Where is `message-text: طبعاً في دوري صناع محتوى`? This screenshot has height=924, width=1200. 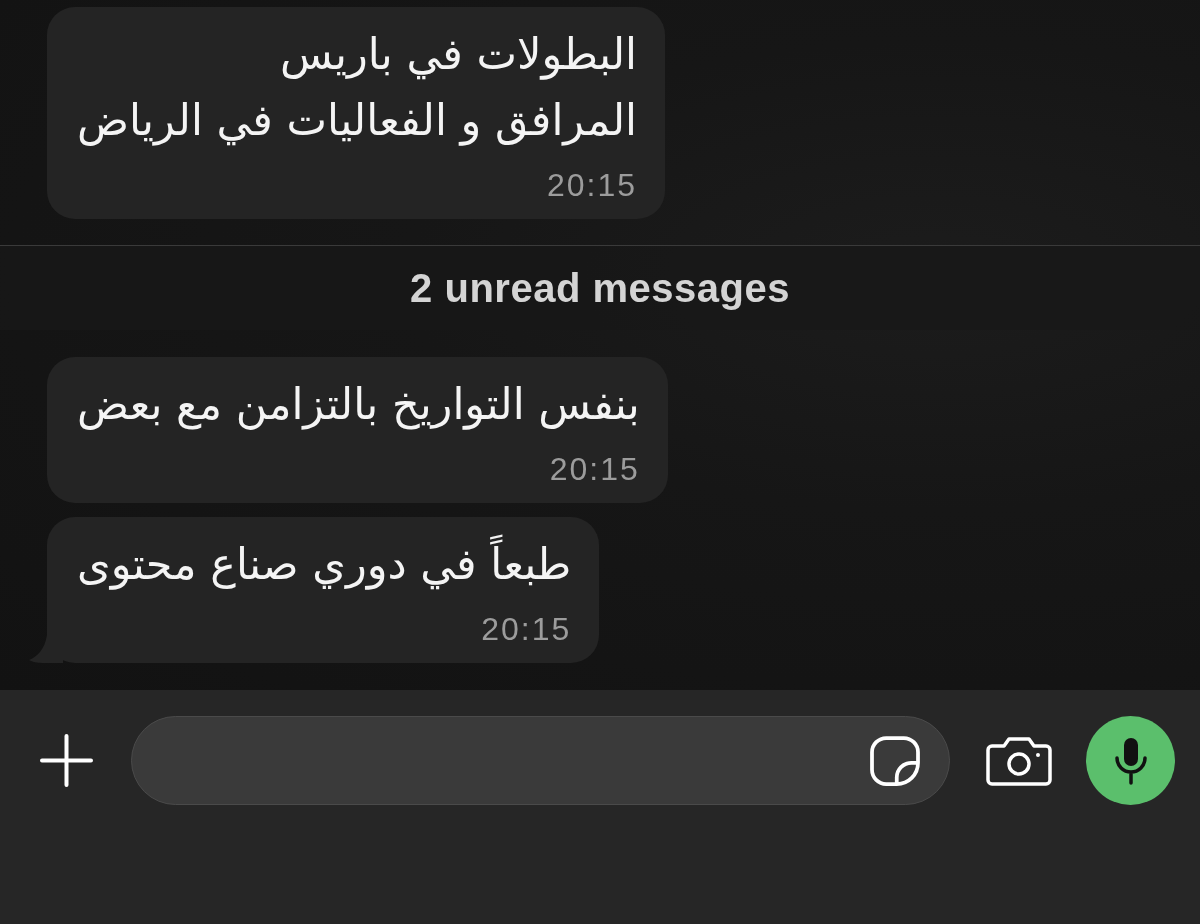
message-text: طبعاً في دوري صناع محتوى is located at coordinates (324, 564).